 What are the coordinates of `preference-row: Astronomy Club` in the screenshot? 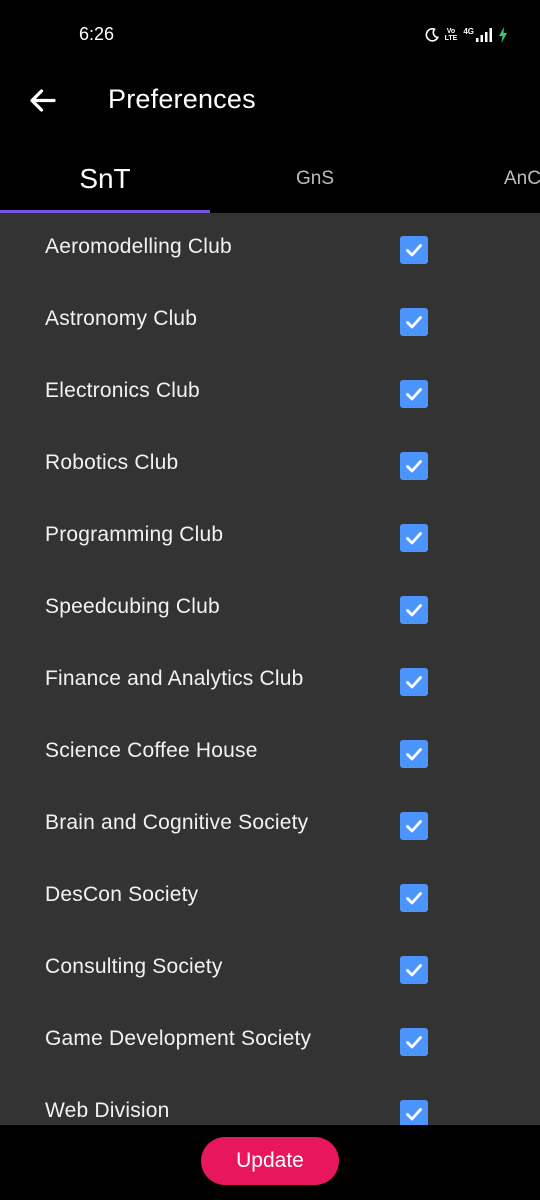 It's located at (270, 321).